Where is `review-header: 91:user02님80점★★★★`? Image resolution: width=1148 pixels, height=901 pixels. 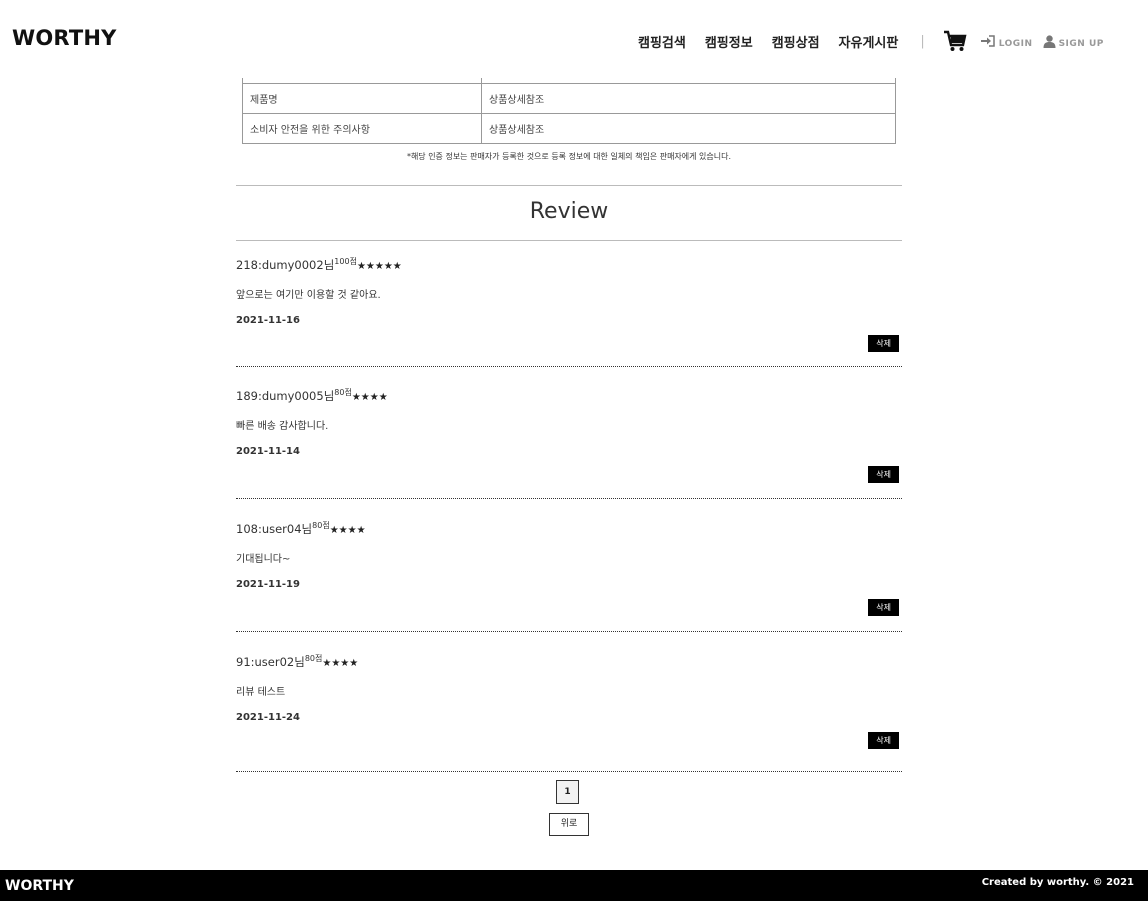
review-header: 91:user02님80점★★★★ is located at coordinates (297, 661).